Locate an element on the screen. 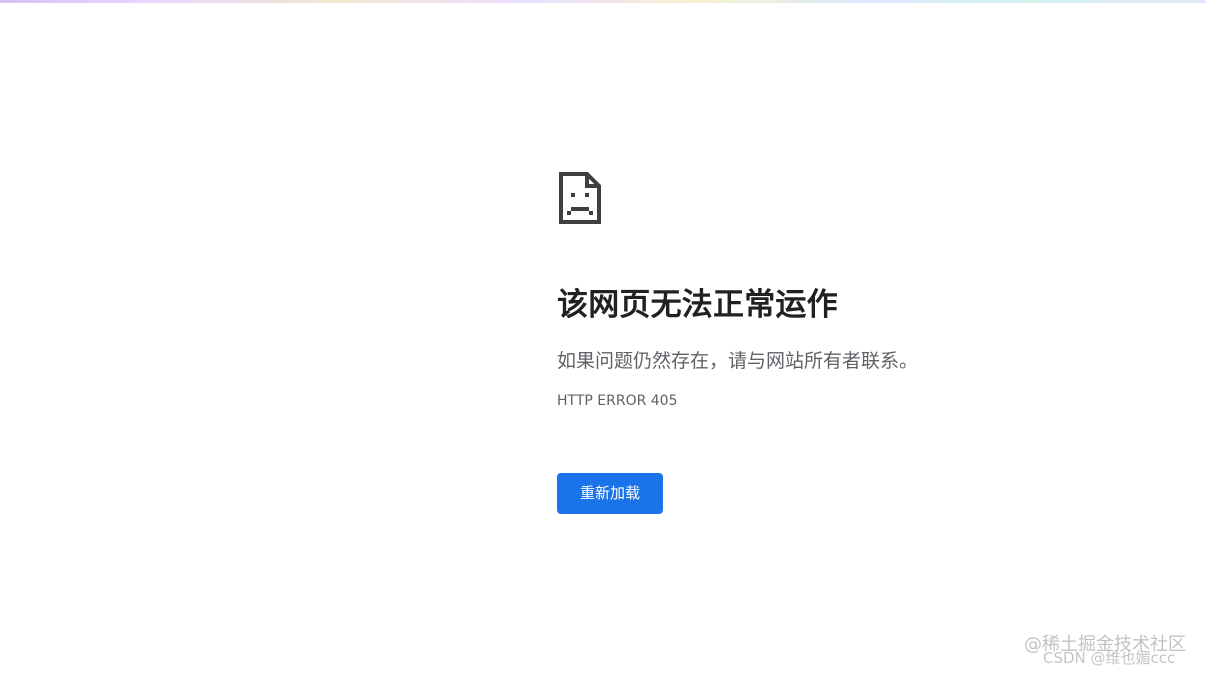 This screenshot has height=675, width=1206. reload-button: 重新加载 is located at coordinates (610, 493).